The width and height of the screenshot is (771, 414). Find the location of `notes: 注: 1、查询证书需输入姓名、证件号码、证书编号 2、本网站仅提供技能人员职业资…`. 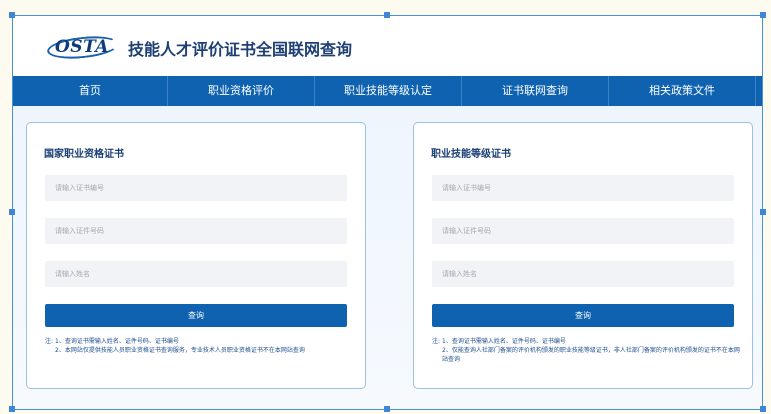

notes: 注: 1、查询证书需输入姓名、证件号码、证书编号 2、本网站仅提供技能人员职业资… is located at coordinates (200, 346).